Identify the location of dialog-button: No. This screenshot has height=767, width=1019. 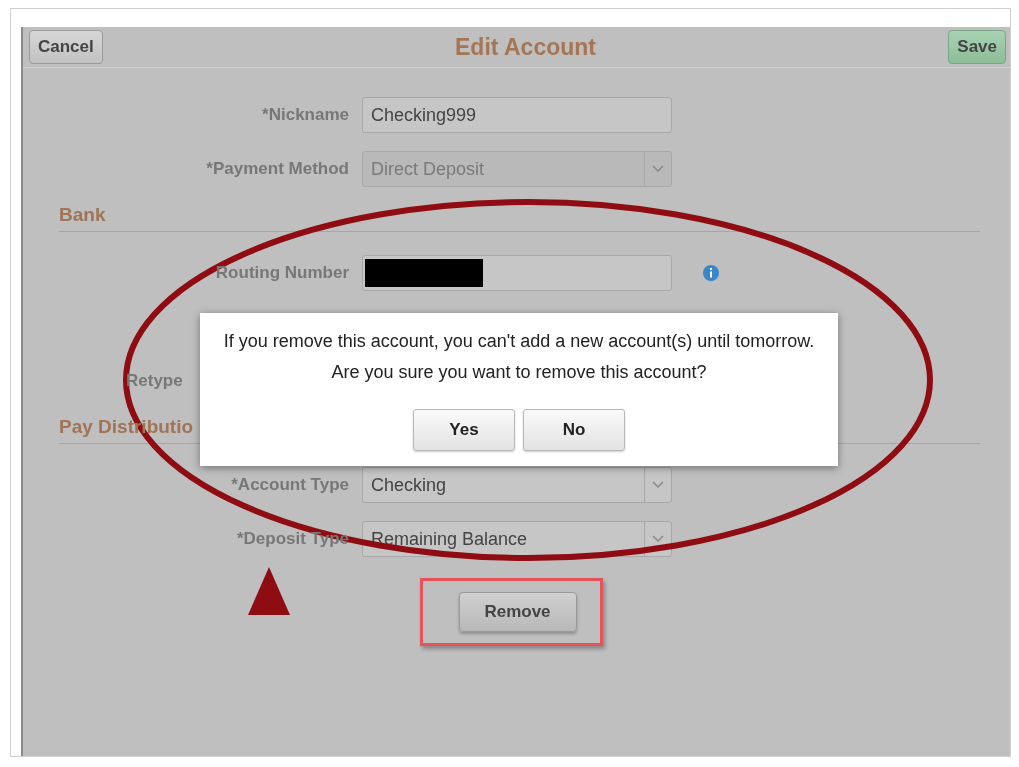
(574, 430).